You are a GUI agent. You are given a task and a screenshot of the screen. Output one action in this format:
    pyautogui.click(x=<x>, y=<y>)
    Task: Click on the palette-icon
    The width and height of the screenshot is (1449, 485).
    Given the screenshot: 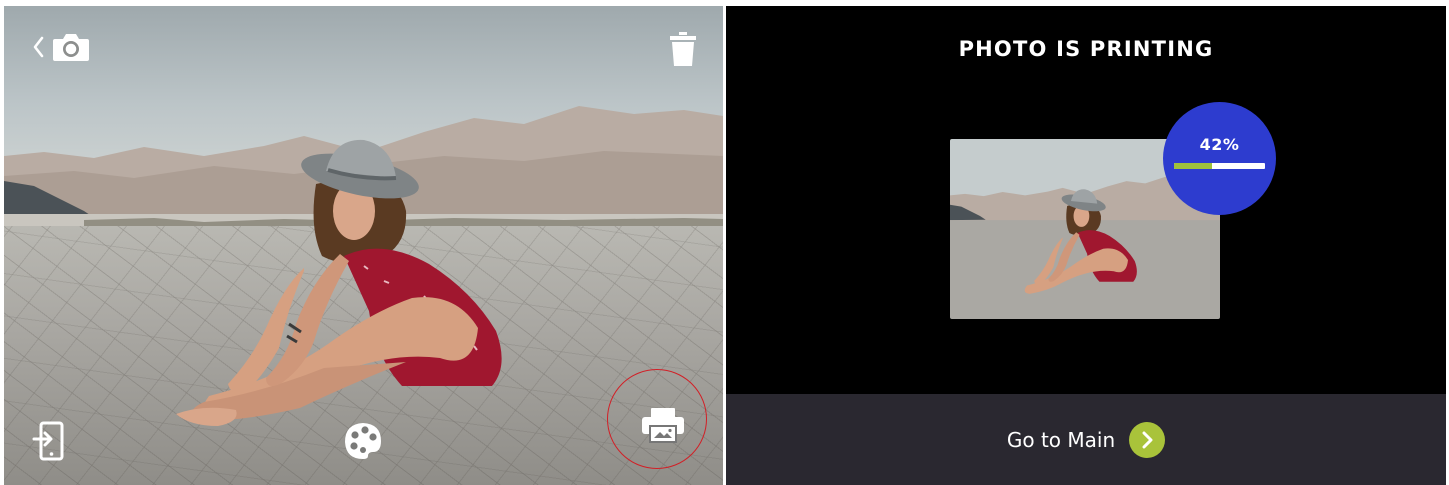 What is the action you would take?
    pyautogui.click(x=363, y=441)
    